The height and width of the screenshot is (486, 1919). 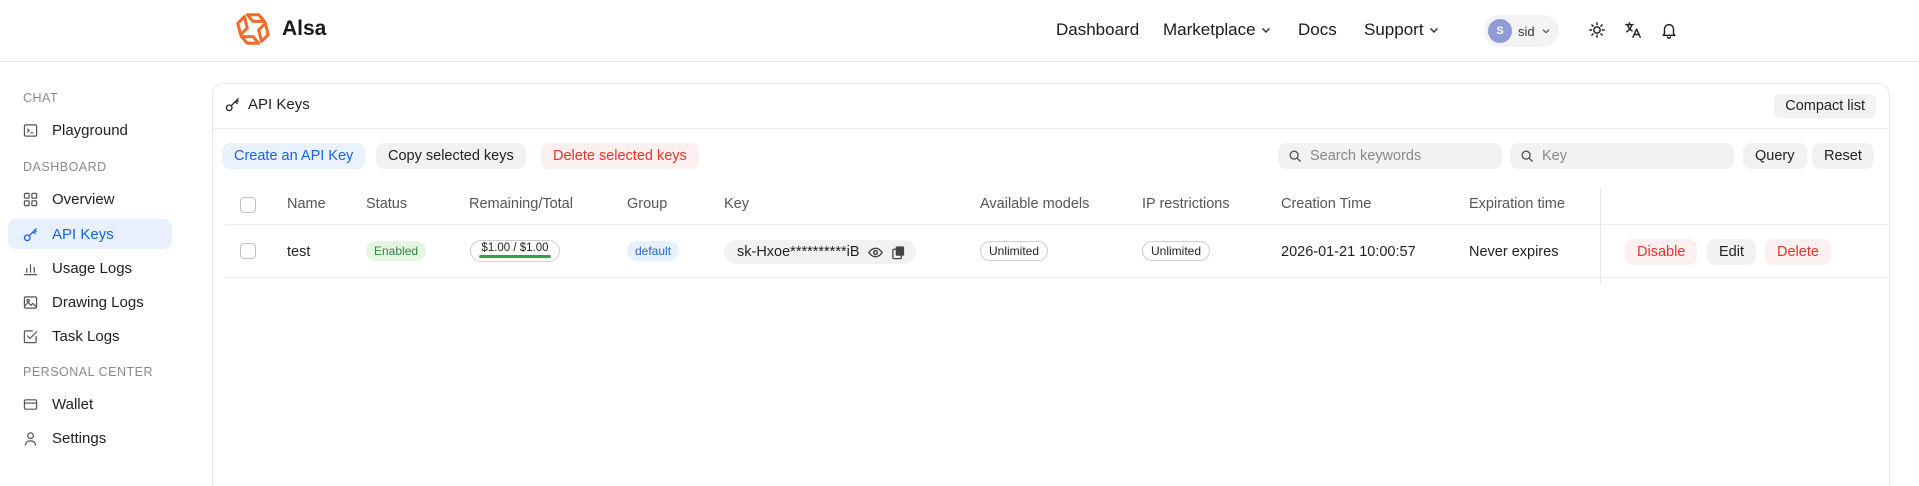 What do you see at coordinates (1014, 251) in the screenshot?
I see `cell-models: Unlimited` at bounding box center [1014, 251].